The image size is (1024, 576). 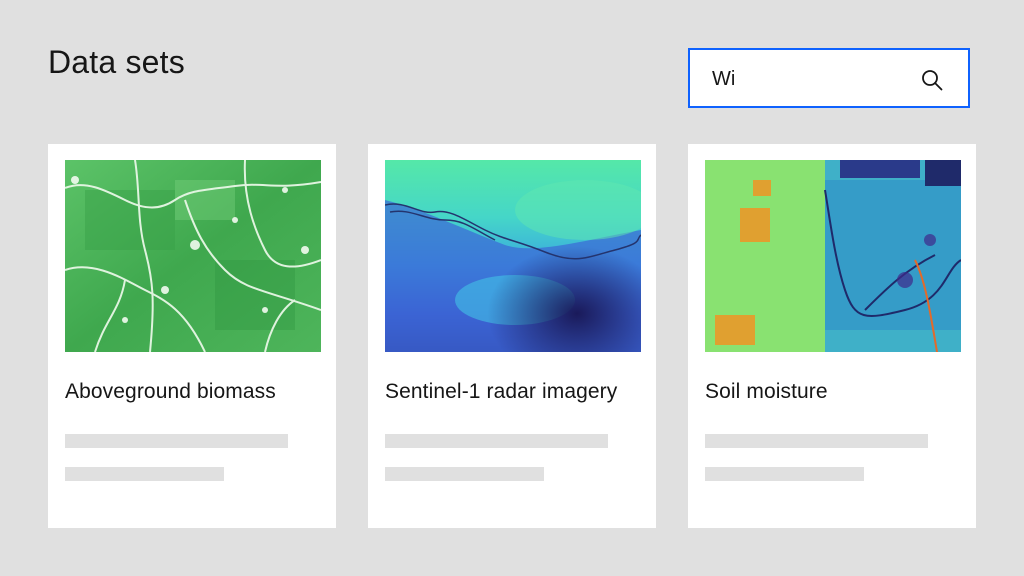 I want to click on search-box, so click(x=829, y=78).